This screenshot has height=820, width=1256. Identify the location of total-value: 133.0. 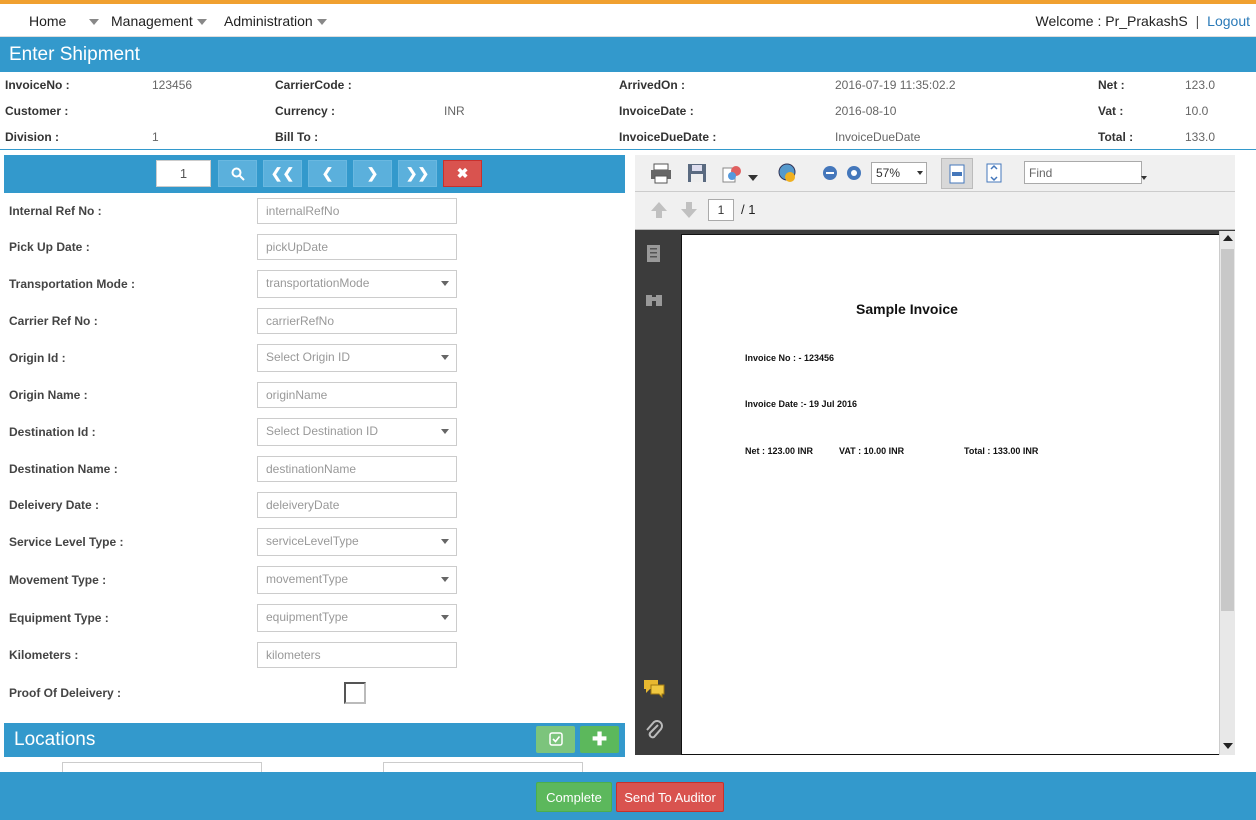
(1200, 137).